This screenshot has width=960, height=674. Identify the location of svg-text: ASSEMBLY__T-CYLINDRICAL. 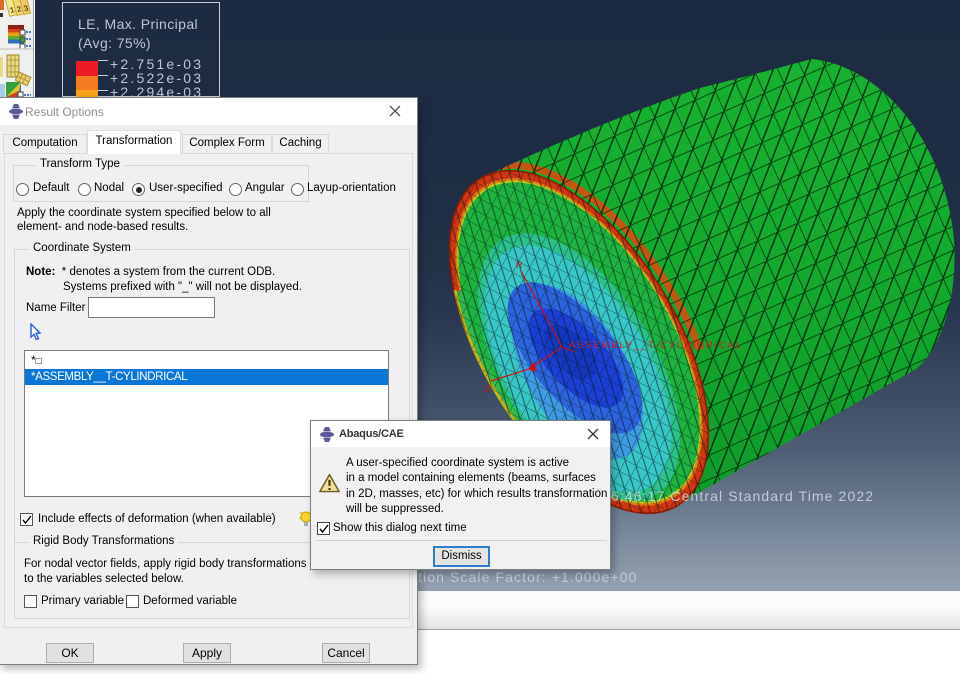
(656, 345).